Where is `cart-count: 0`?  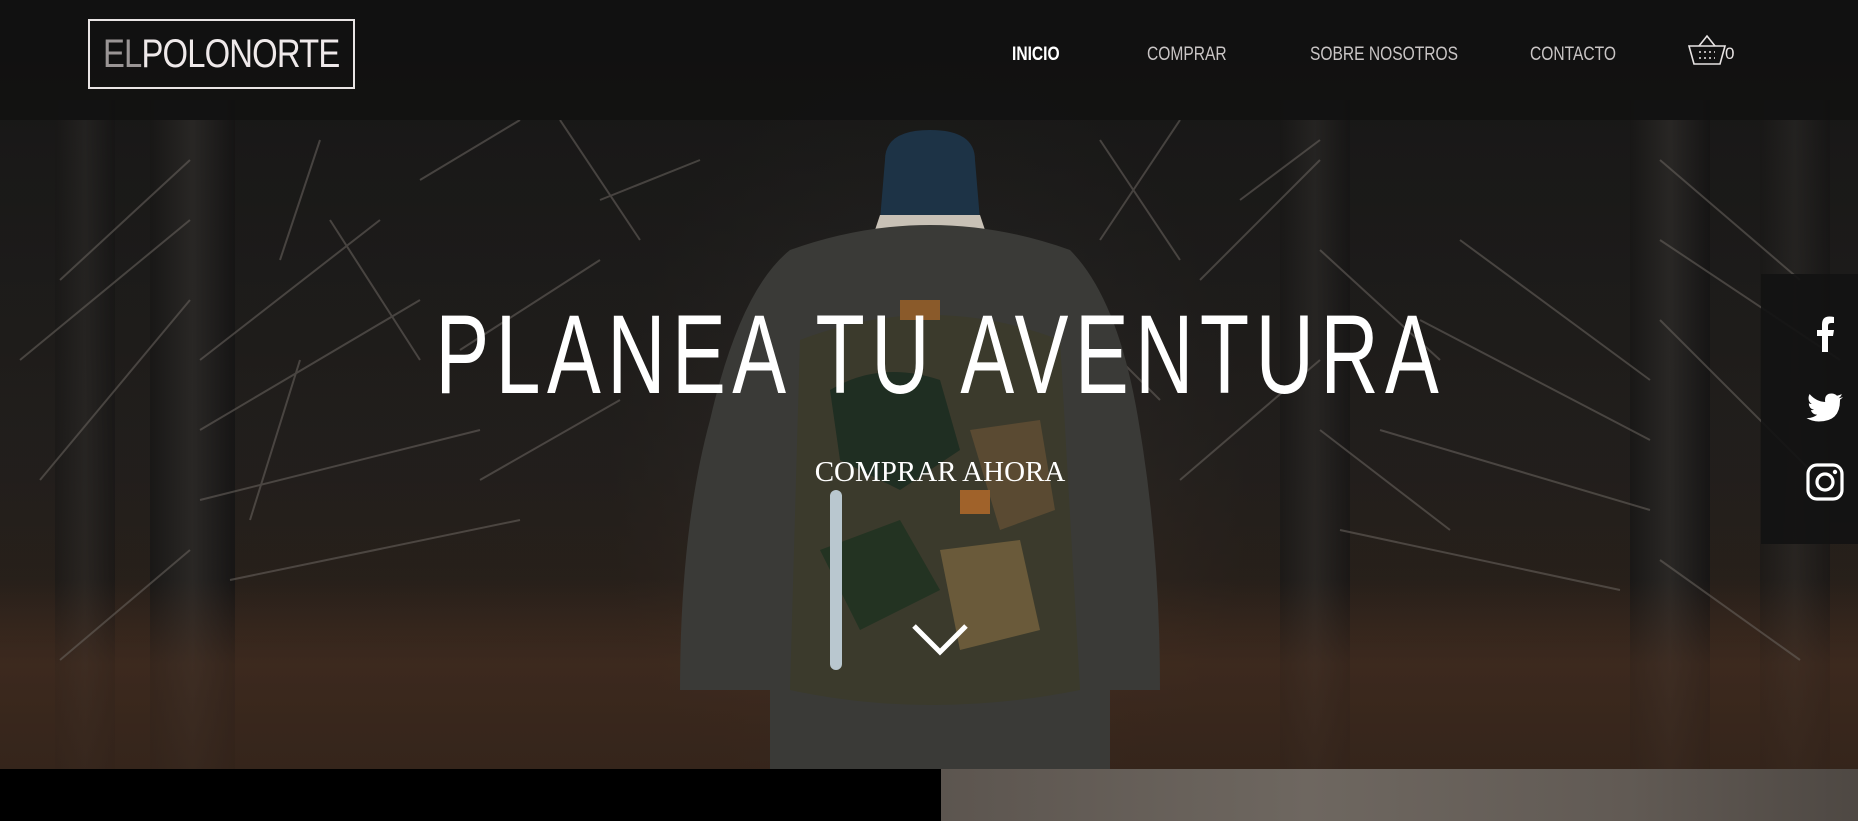 cart-count: 0 is located at coordinates (1729, 54).